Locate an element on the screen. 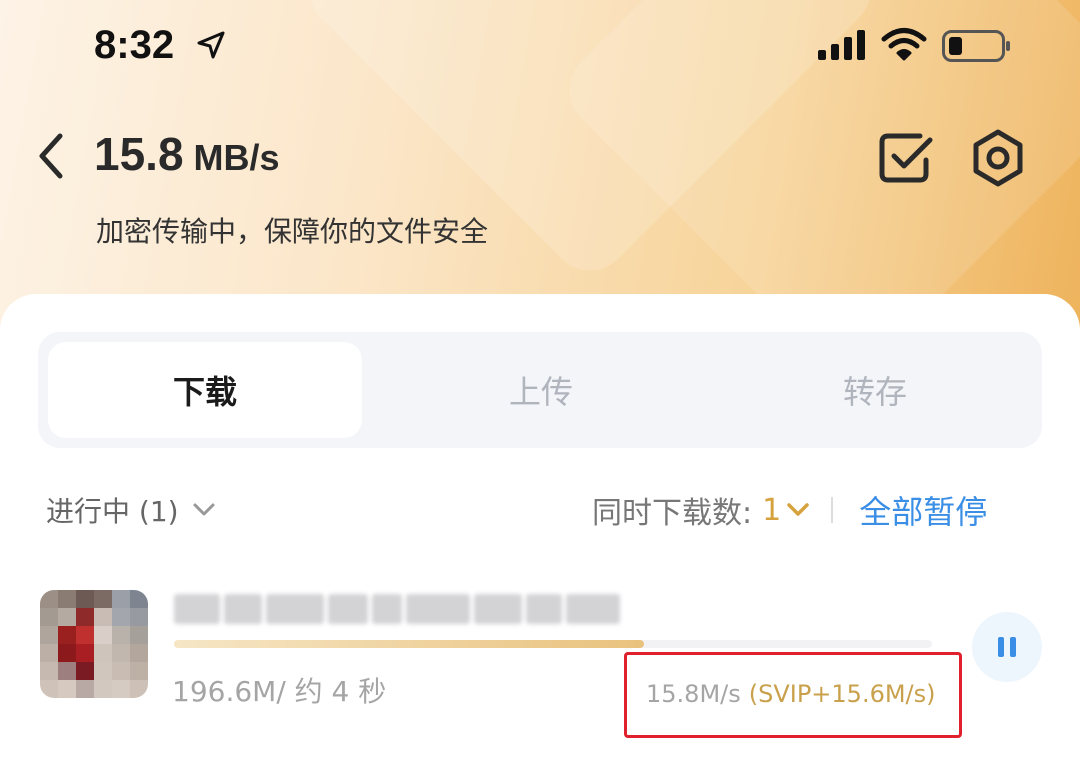 The width and height of the screenshot is (1080, 766). location-arrow-icon is located at coordinates (211, 45).